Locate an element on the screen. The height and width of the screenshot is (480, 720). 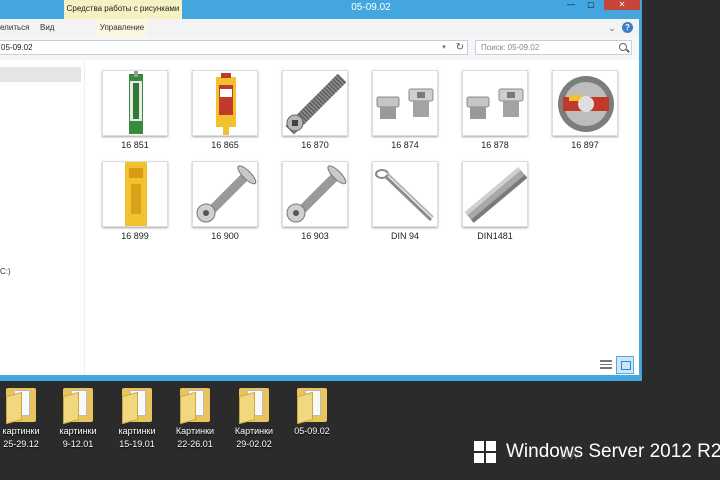
folder-label-line2: 29-02.02 is located at coordinates (254, 444).